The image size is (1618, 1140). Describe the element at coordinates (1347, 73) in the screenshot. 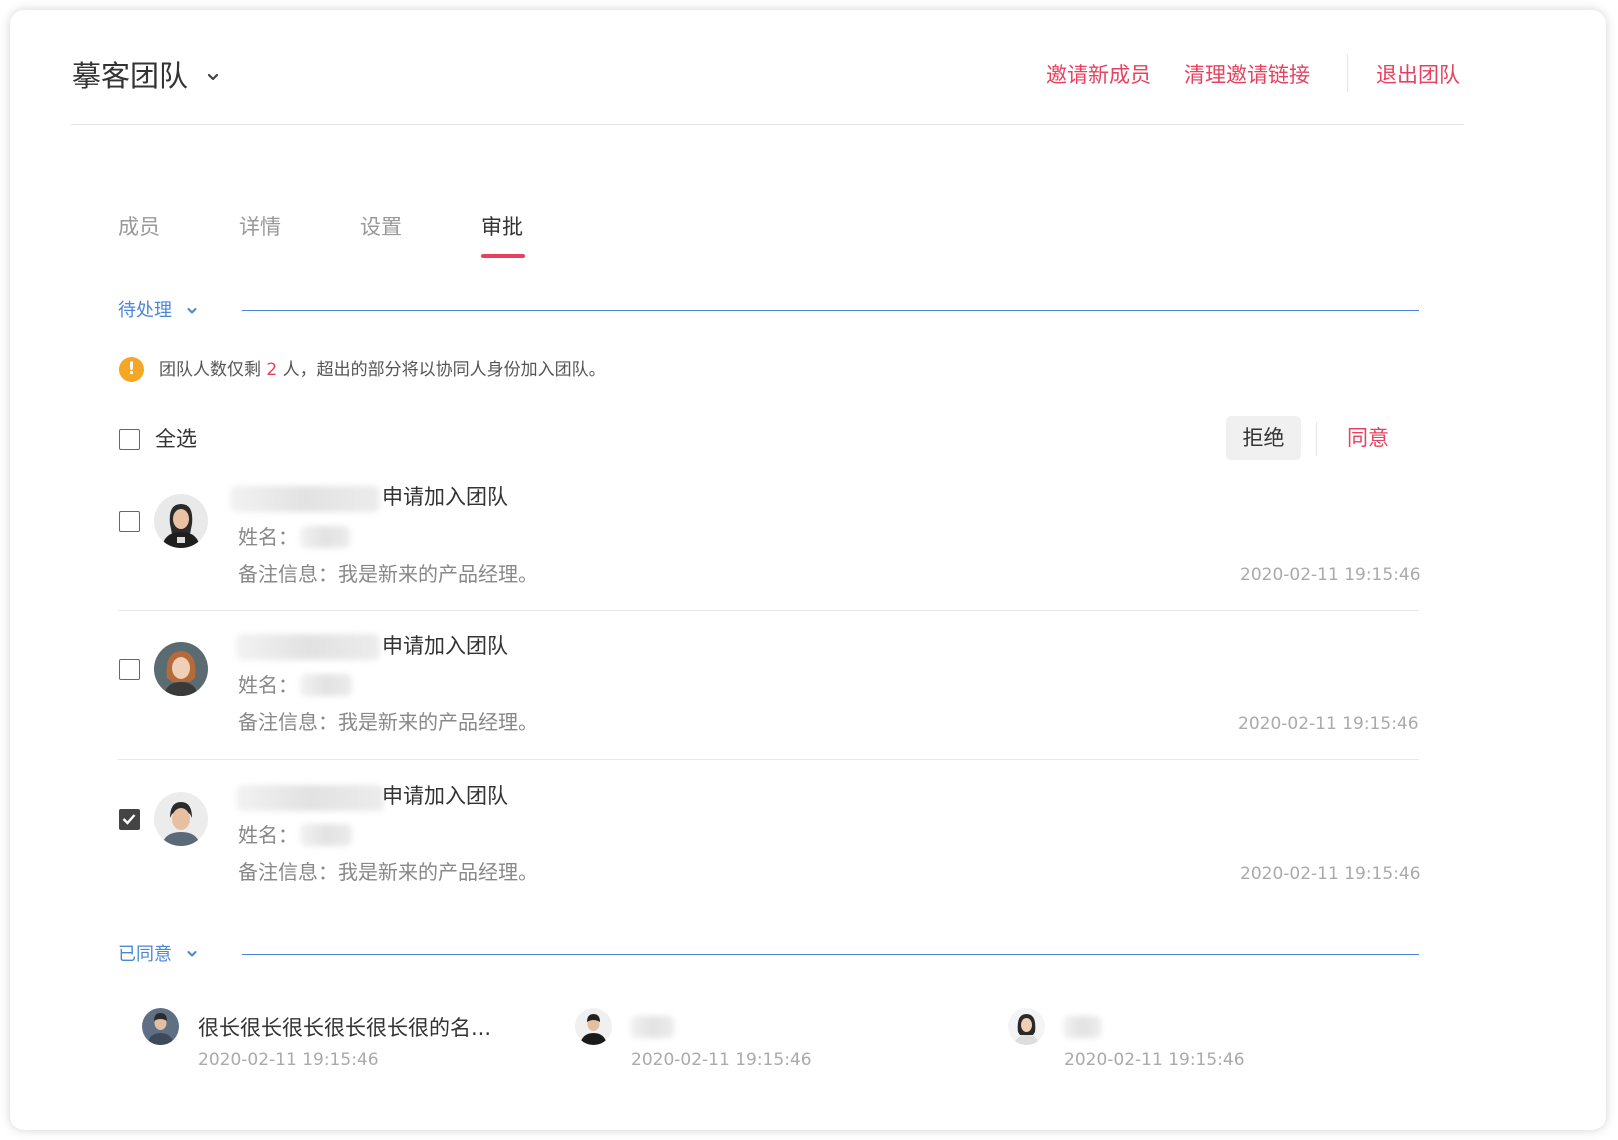

I see `header-divider` at that location.